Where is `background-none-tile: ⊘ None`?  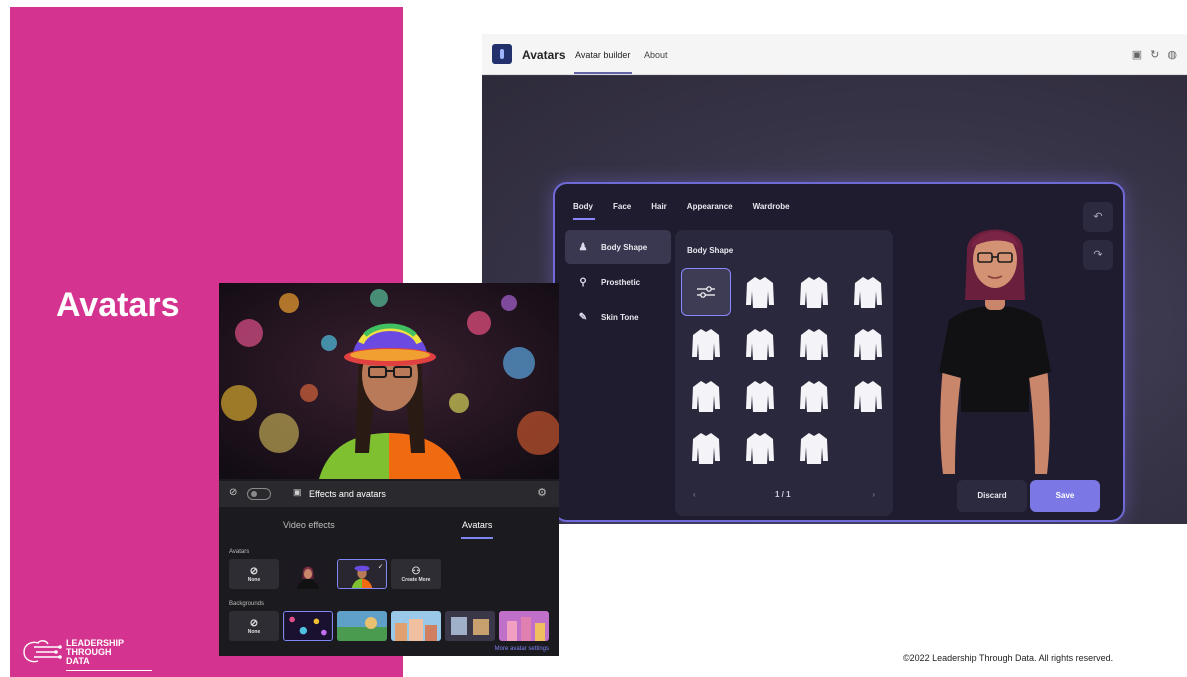 background-none-tile: ⊘ None is located at coordinates (254, 626).